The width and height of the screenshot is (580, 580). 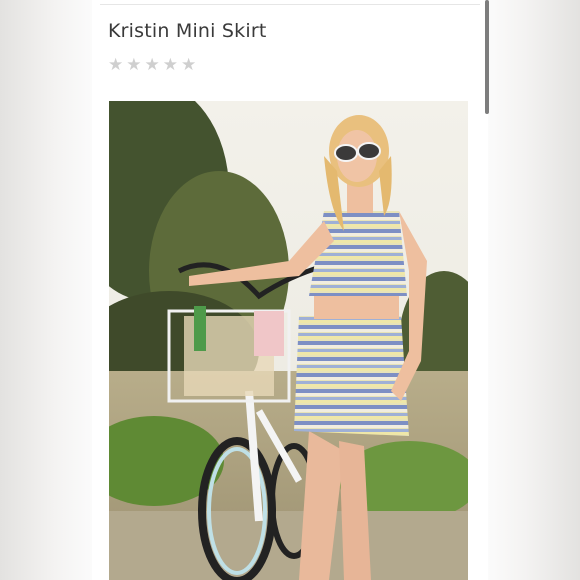 I want to click on path, so click(x=288, y=545).